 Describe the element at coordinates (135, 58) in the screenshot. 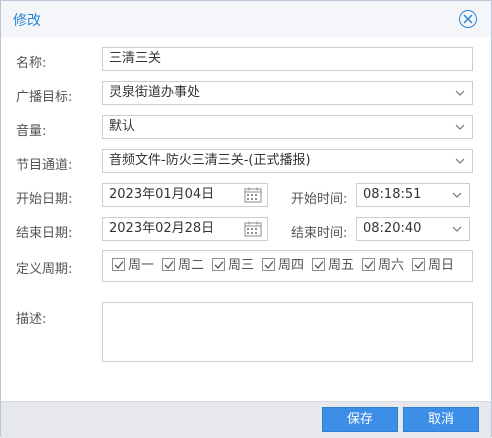

I see `name-value: 三清三关` at that location.